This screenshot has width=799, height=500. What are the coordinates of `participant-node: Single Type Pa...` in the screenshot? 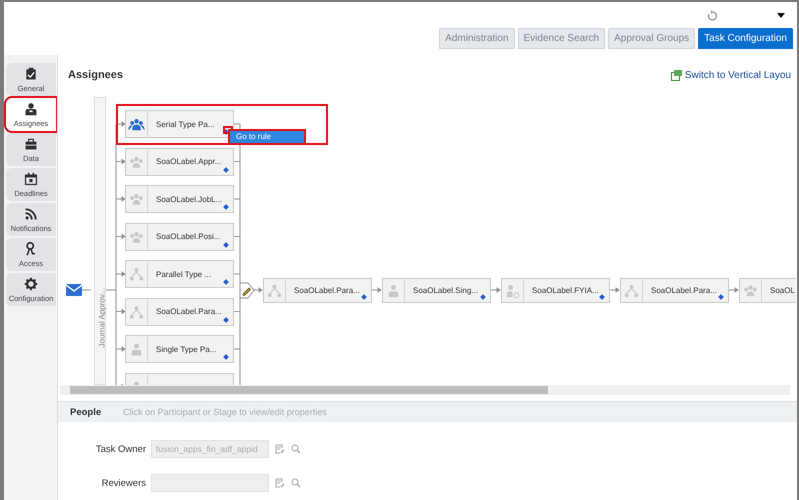 It's located at (179, 349).